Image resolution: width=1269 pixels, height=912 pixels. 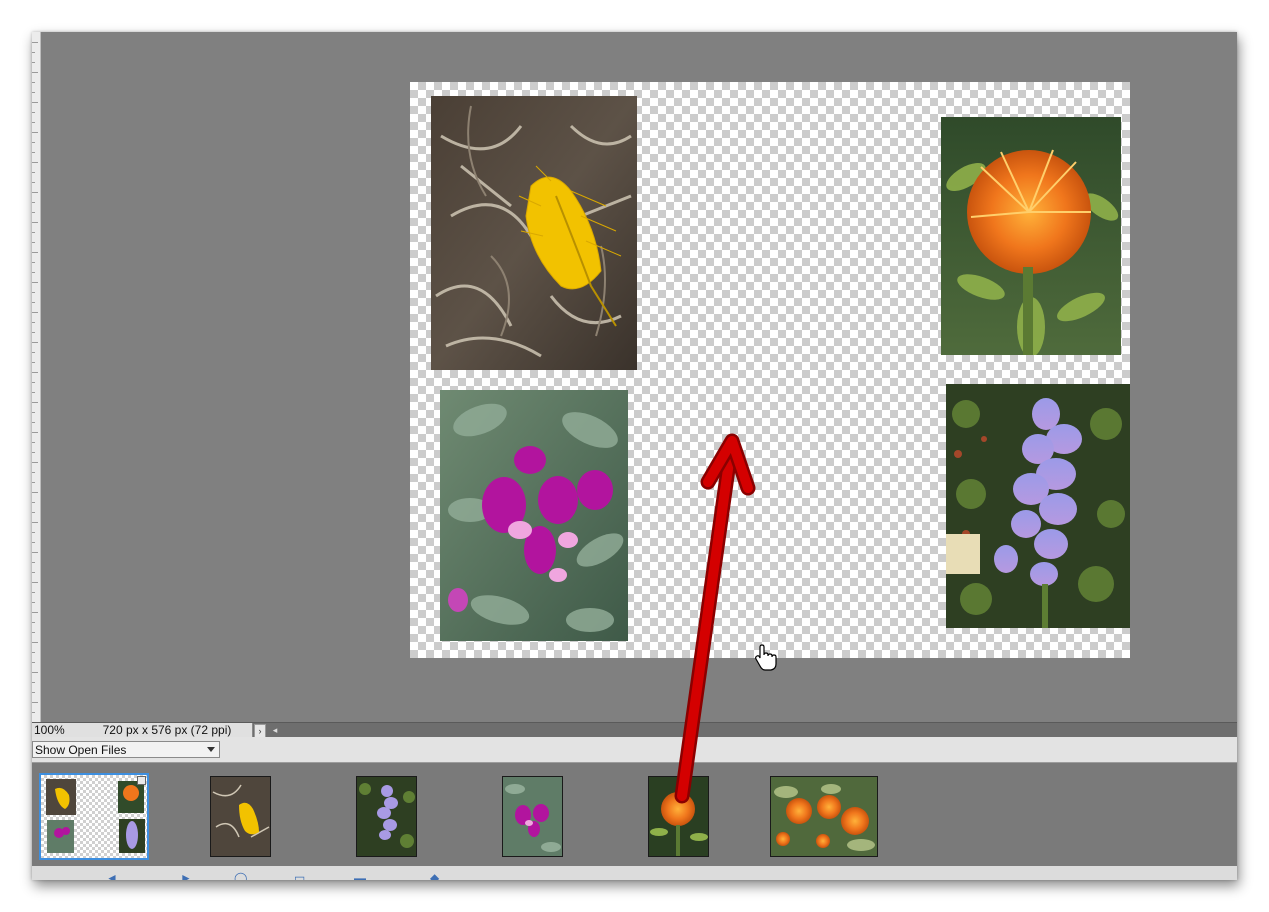 I want to click on show-open-files-dropdown: Show Open Files, so click(x=126, y=749).